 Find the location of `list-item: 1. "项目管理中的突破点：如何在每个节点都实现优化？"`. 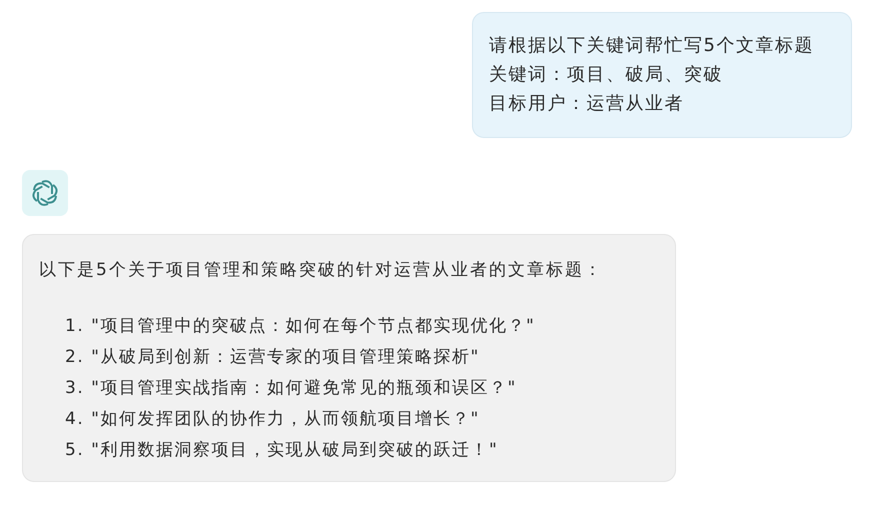

list-item: 1. "项目管理中的突破点：如何在每个节点都实现优化？" is located at coordinates (300, 326).